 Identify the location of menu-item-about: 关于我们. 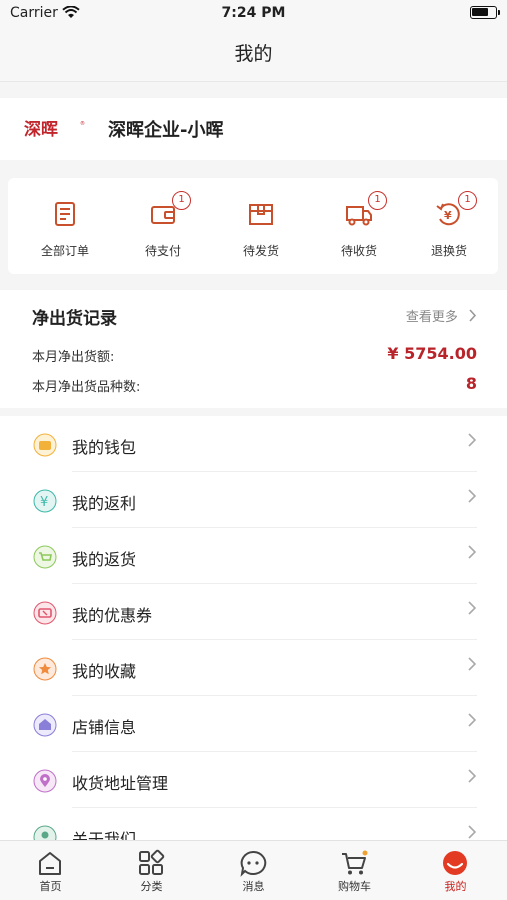
(253, 824).